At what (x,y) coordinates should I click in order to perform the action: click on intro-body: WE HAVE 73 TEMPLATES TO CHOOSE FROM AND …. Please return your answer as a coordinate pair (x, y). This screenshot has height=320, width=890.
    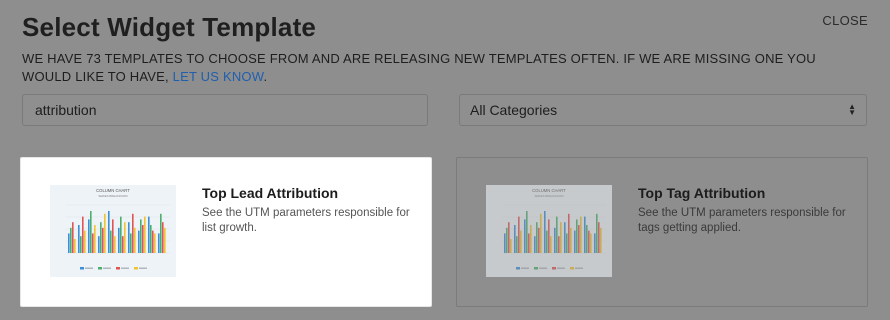
    Looking at the image, I should click on (419, 67).